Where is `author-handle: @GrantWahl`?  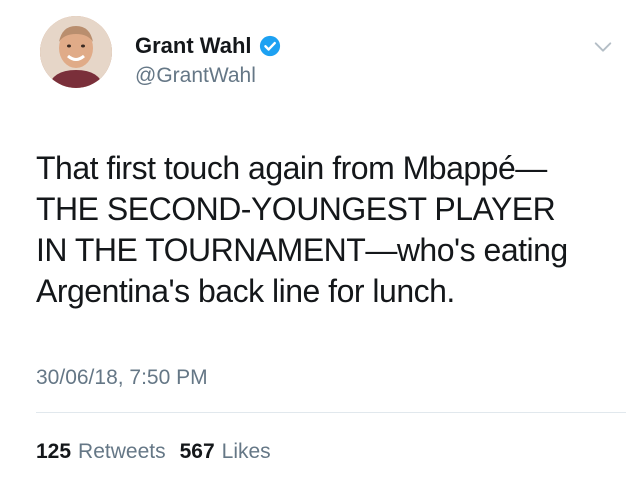
author-handle: @GrantWahl is located at coordinates (195, 76).